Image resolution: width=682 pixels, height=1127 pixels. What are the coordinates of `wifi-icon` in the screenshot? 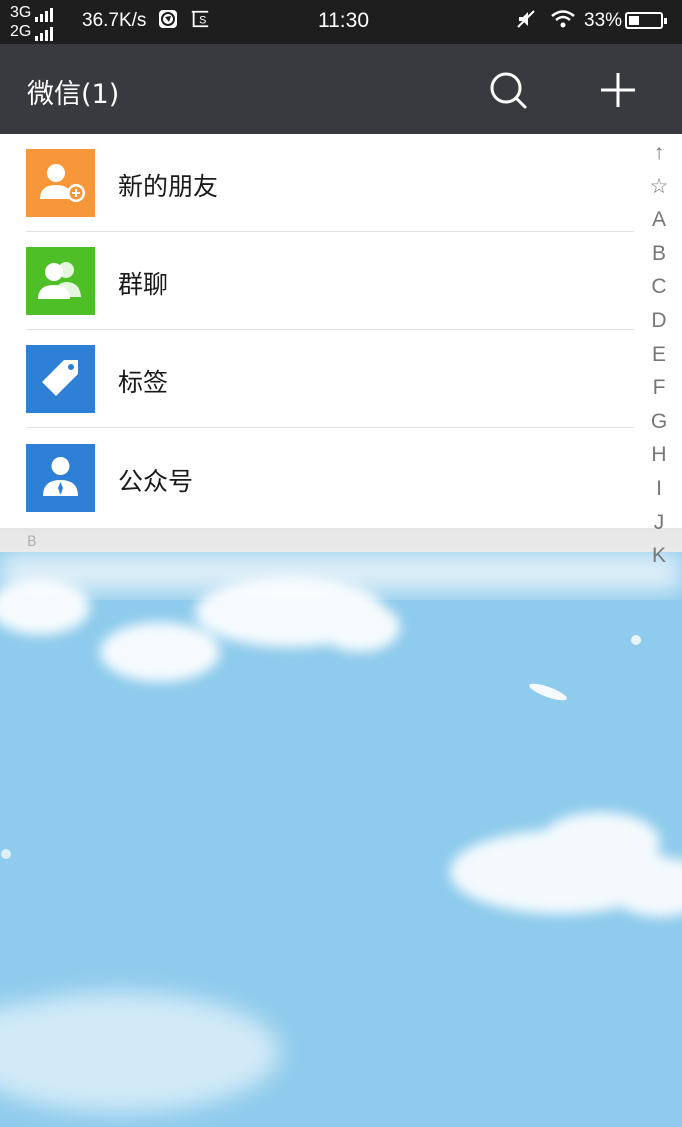 It's located at (563, 19).